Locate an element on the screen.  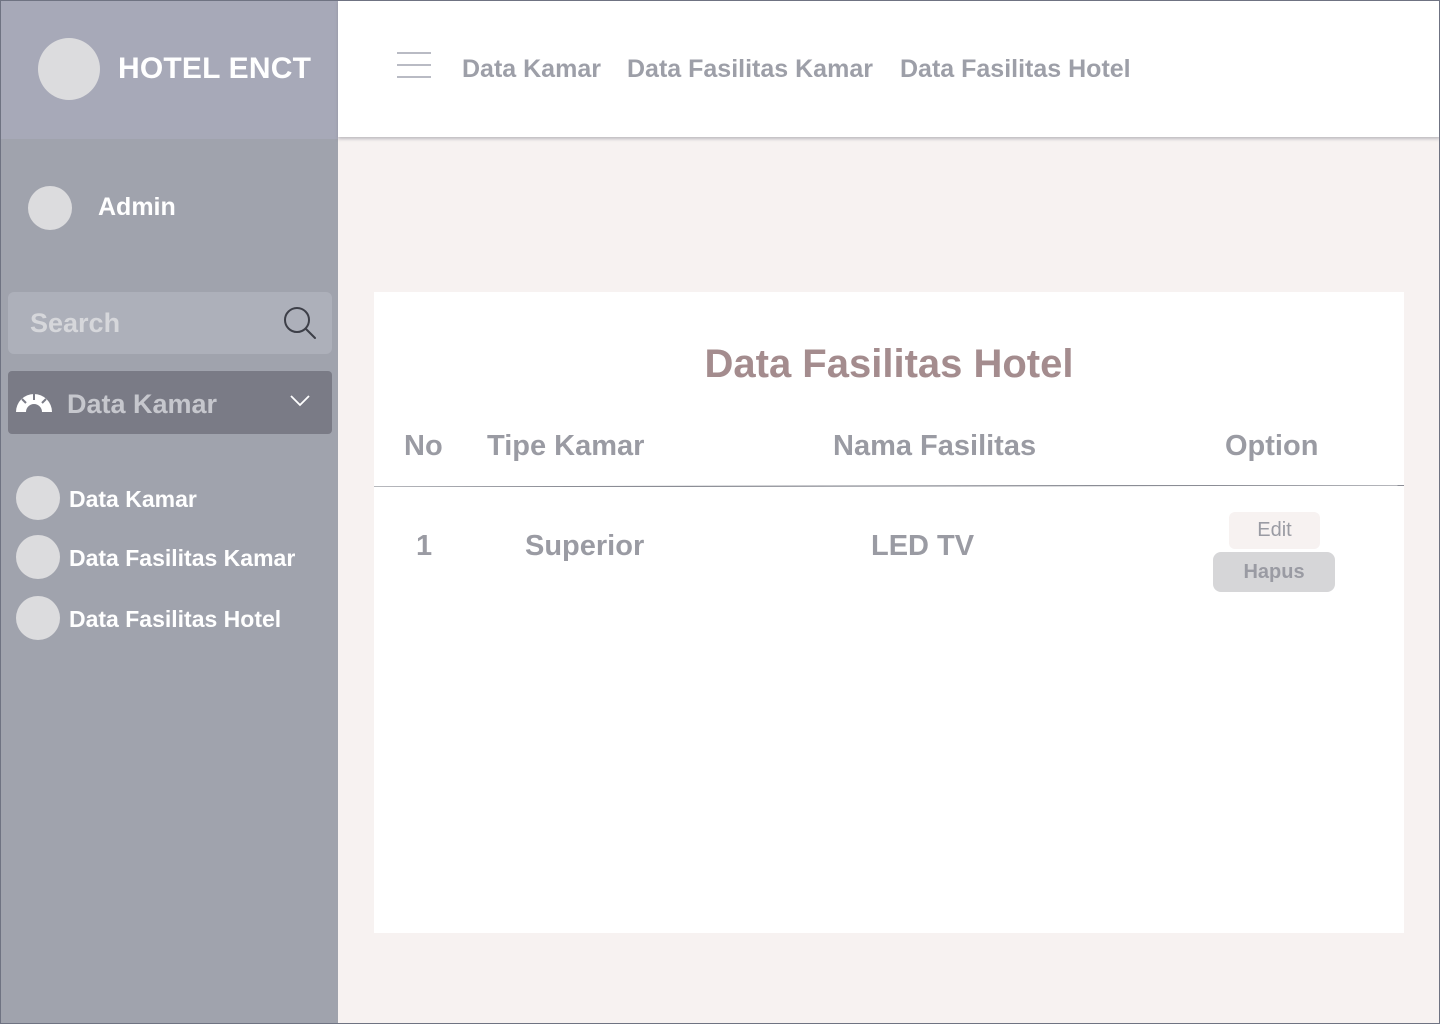
sidebar-item-data-fasilitas-hotel: Data Fasilitas Hotel is located at coordinates (171, 618).